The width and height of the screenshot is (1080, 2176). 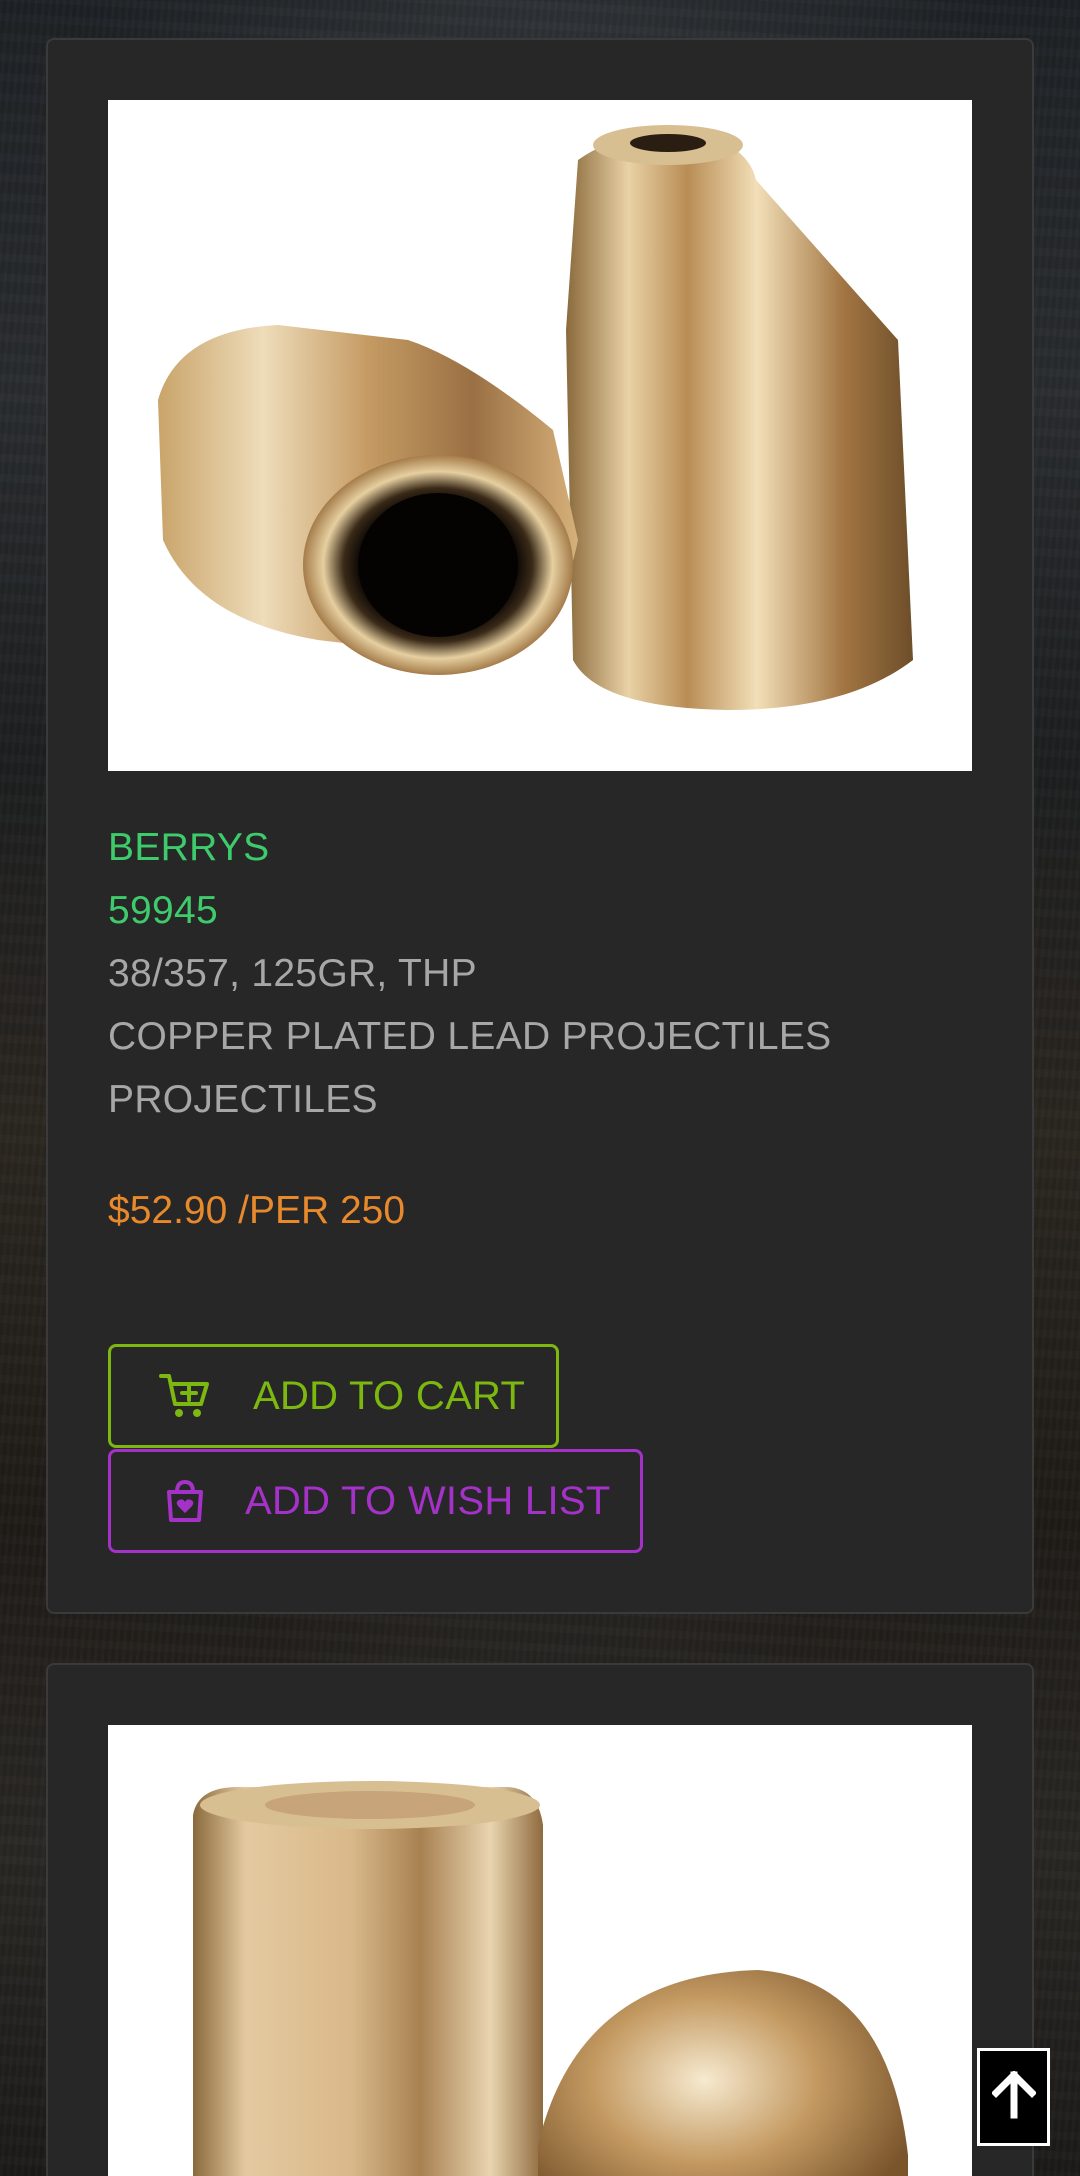 I want to click on product-brand: BERRYS, so click(x=188, y=848).